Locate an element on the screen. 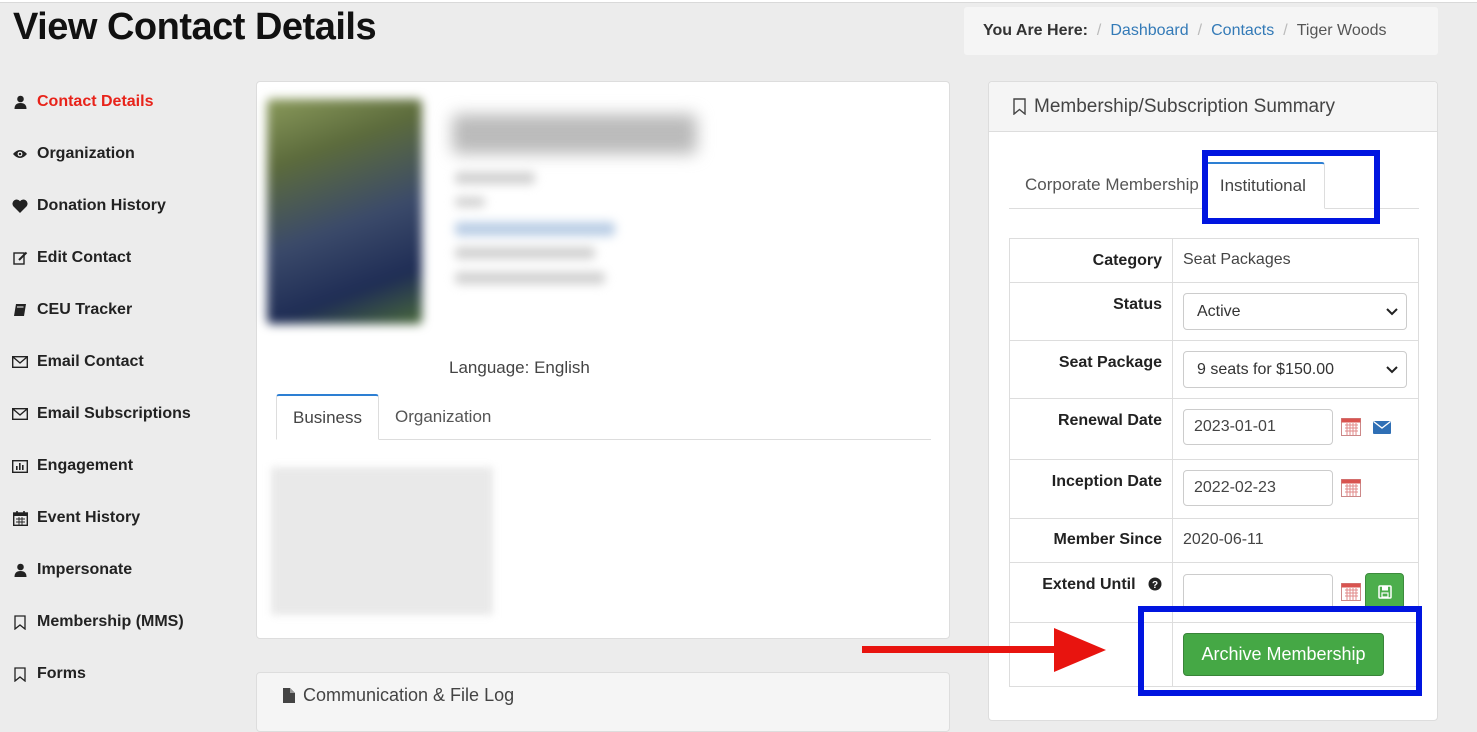 This screenshot has height=732, width=1477. breadcrumb-dashboard-link: Dashboard is located at coordinates (1149, 31).